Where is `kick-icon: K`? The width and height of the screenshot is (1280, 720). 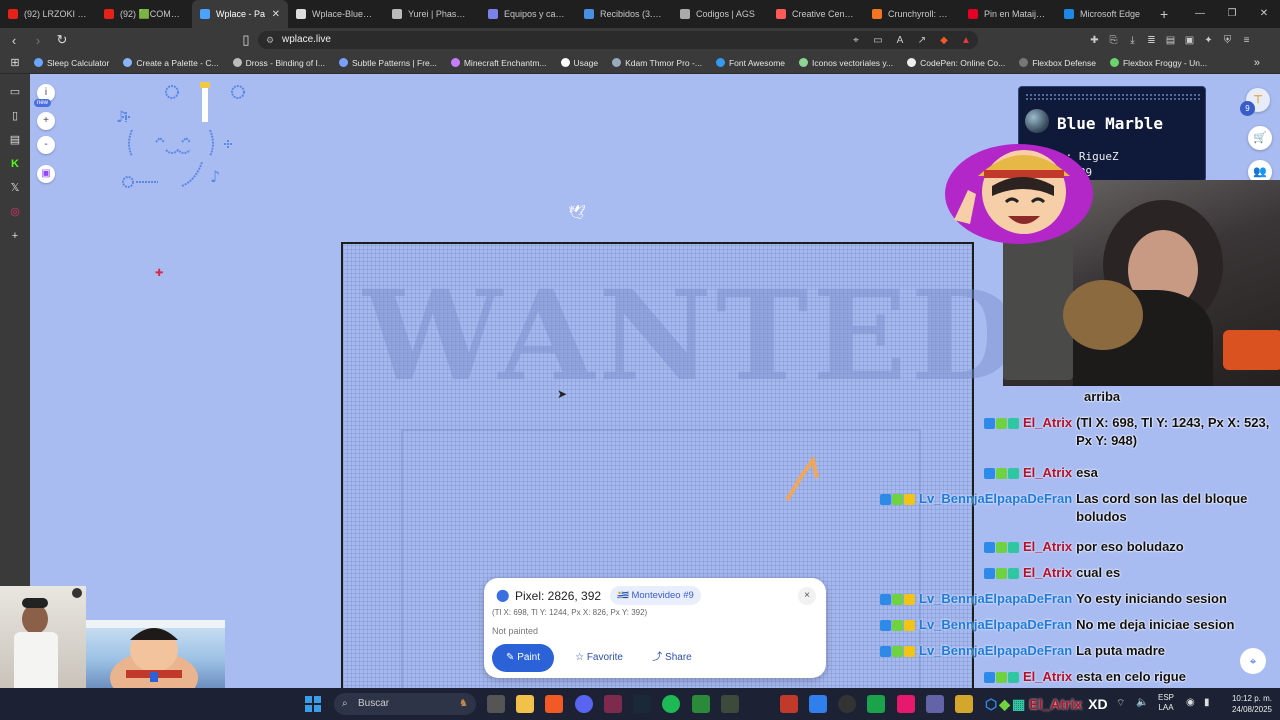
kick-icon: K is located at coordinates (15, 164).